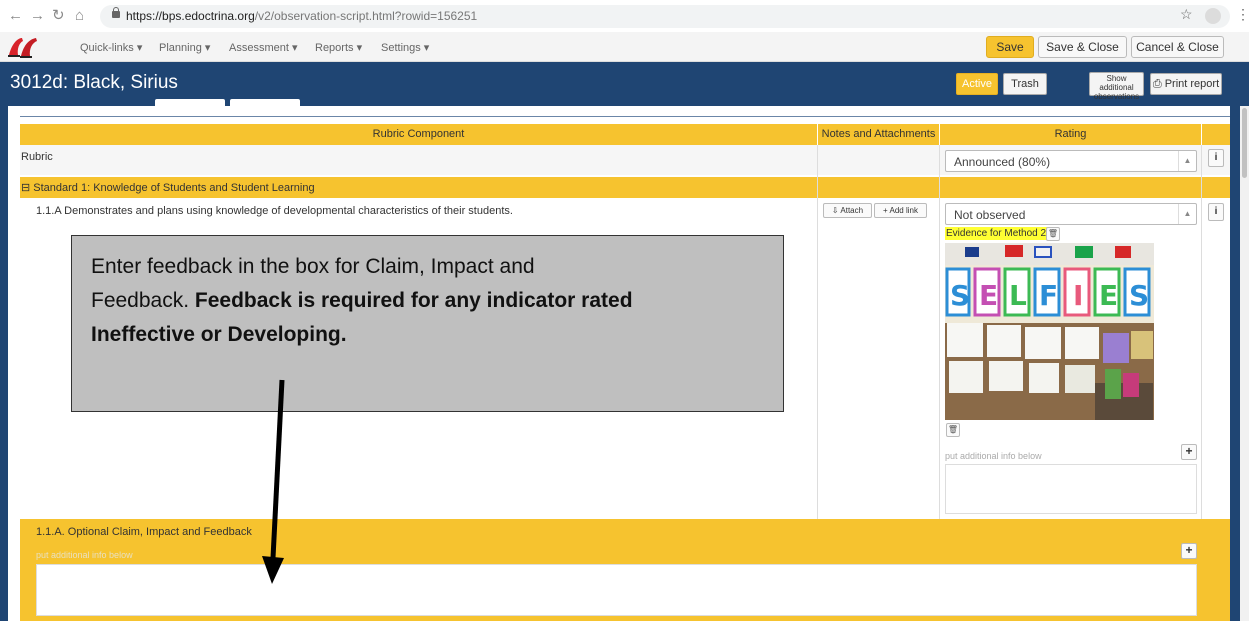 Image resolution: width=1249 pixels, height=621 pixels. What do you see at coordinates (4, 363) in the screenshot?
I see `frame-left` at bounding box center [4, 363].